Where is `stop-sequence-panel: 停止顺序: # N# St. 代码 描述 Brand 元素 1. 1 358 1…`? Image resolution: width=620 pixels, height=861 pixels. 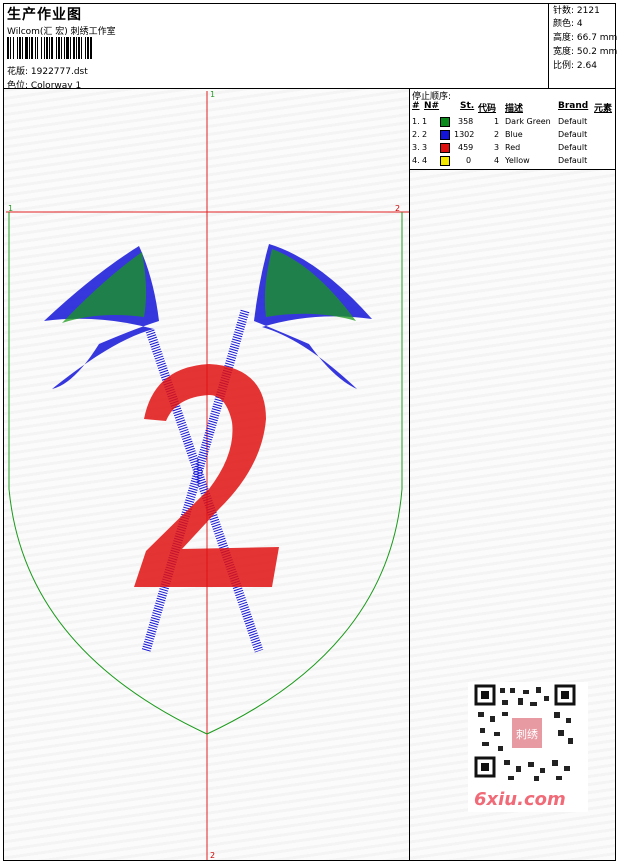 stop-sequence-panel: 停止顺序: # N# St. 代码 描述 Brand 元素 1. 1 358 1… is located at coordinates (512, 129).